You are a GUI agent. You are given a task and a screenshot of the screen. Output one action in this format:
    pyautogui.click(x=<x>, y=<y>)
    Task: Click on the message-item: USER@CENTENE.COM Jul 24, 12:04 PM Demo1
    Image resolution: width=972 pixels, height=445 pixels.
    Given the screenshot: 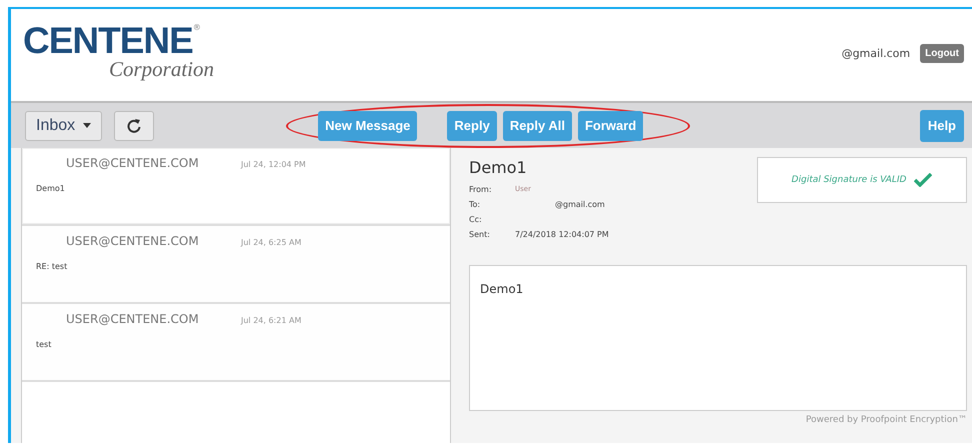 What is the action you would take?
    pyautogui.click(x=236, y=187)
    